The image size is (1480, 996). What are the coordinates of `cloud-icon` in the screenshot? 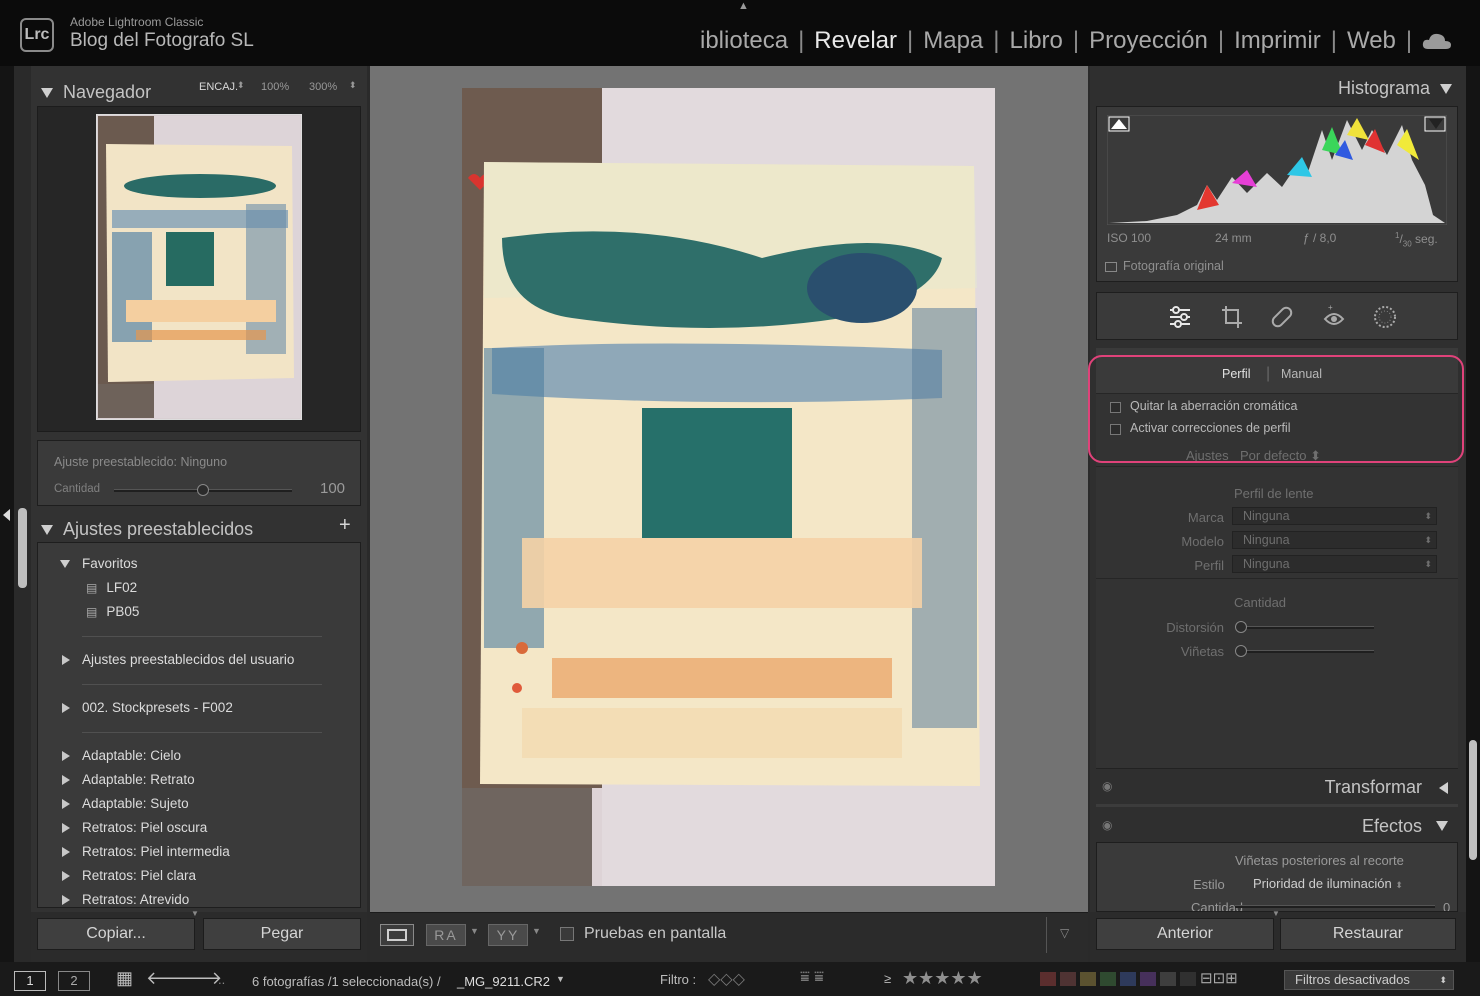 It's located at (1437, 41).